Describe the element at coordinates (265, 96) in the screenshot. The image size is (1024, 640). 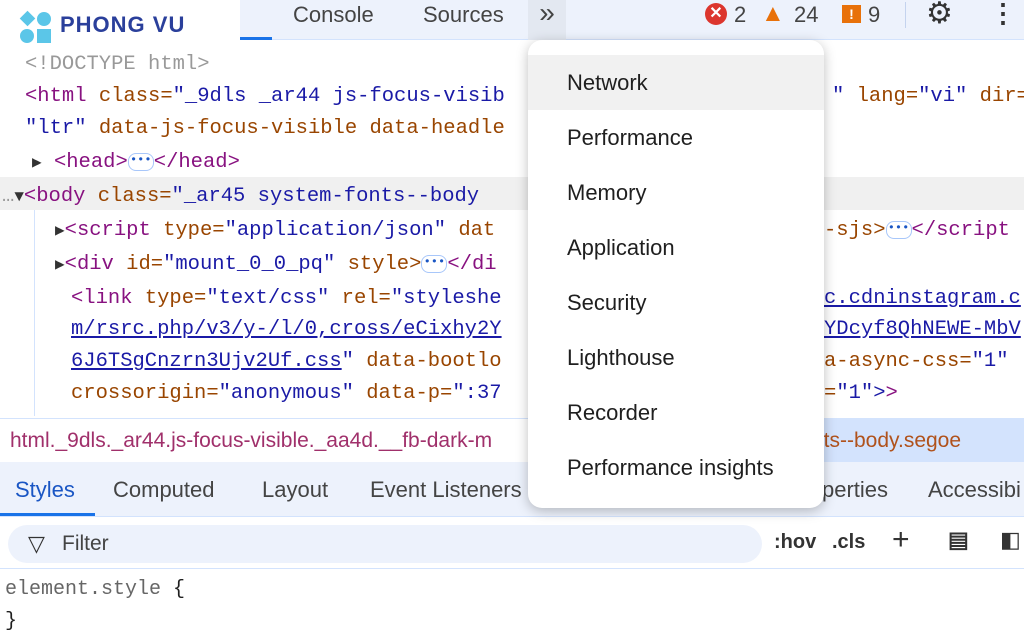
I see `html-node: <html class="_9dls _ar44 js-focus-visib` at that location.